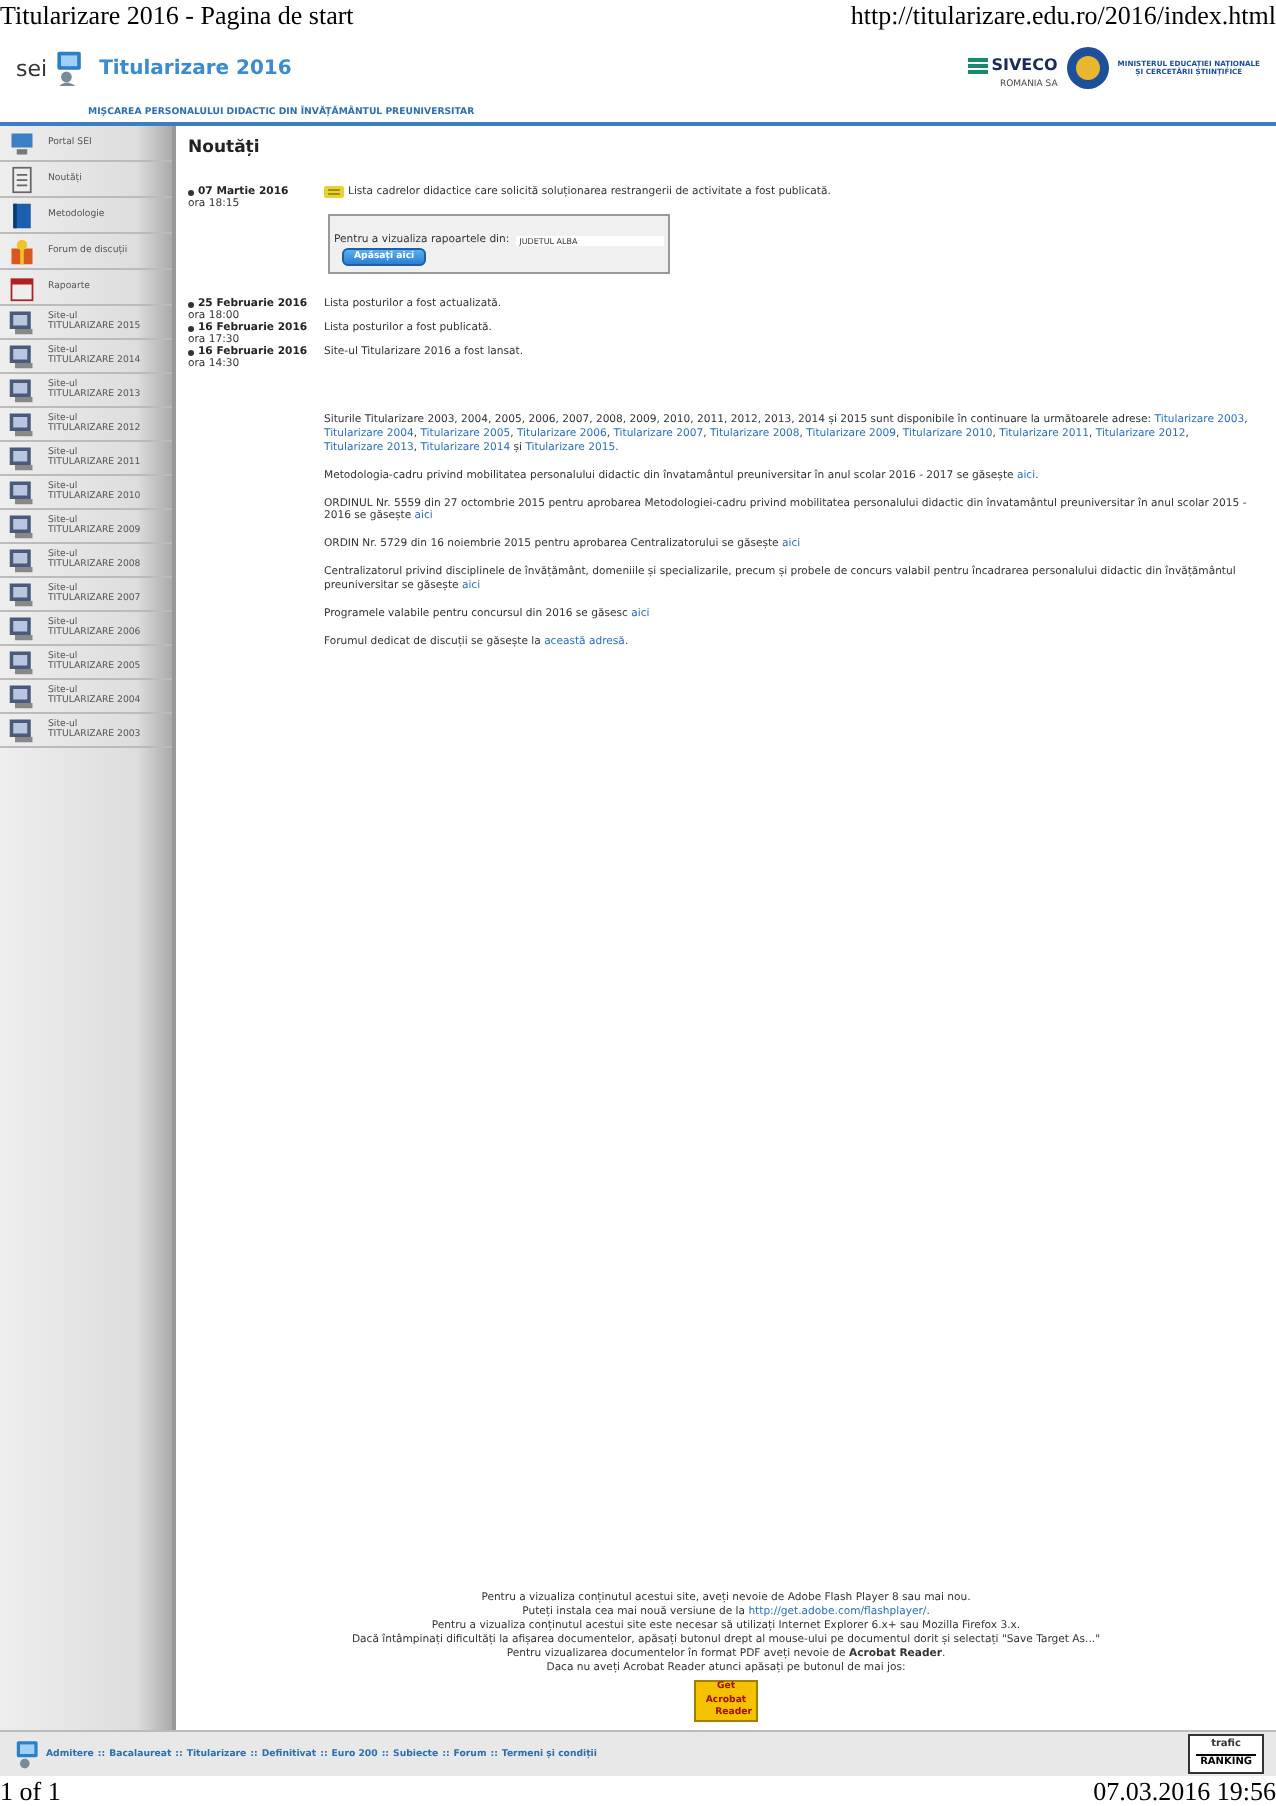  I want to click on gift-icon, so click(22, 251).